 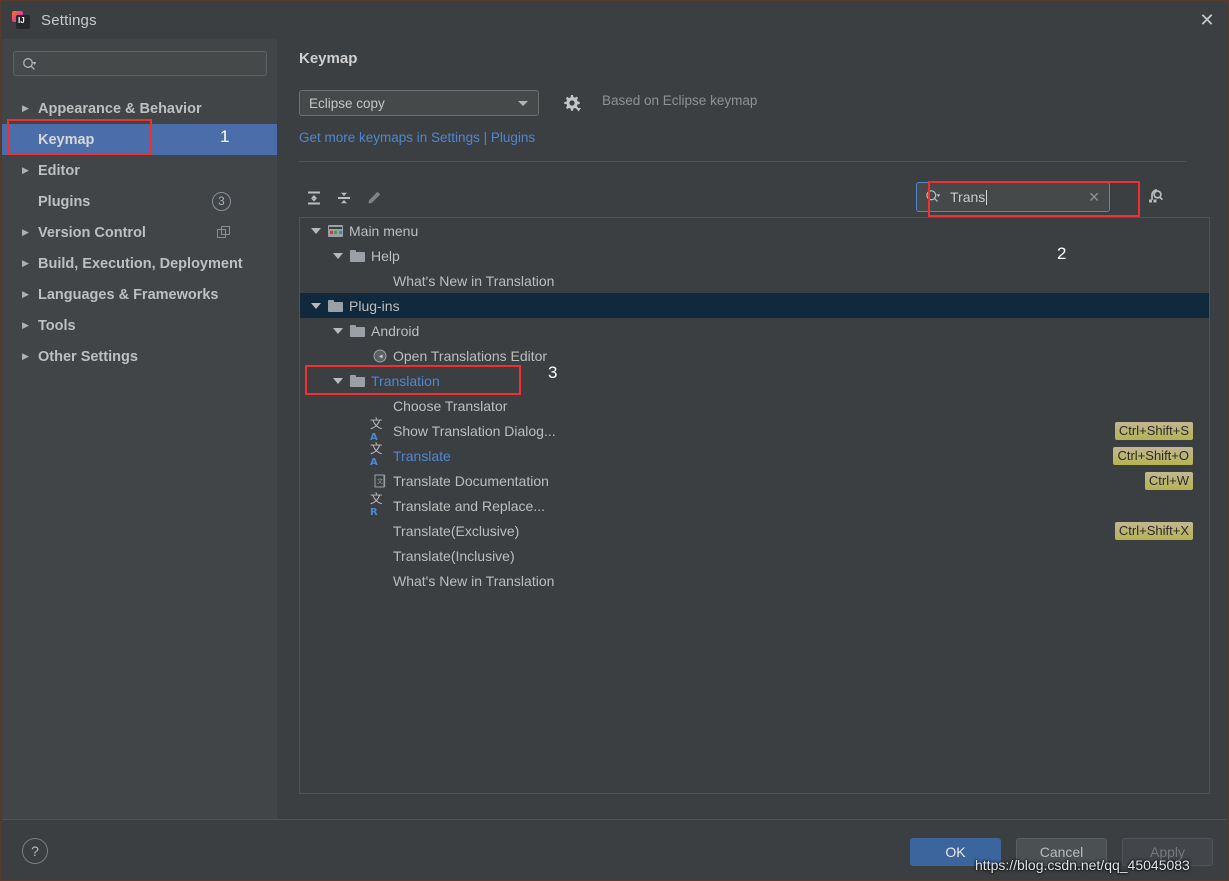 What do you see at coordinates (29, 64) in the screenshot?
I see `search-icon` at bounding box center [29, 64].